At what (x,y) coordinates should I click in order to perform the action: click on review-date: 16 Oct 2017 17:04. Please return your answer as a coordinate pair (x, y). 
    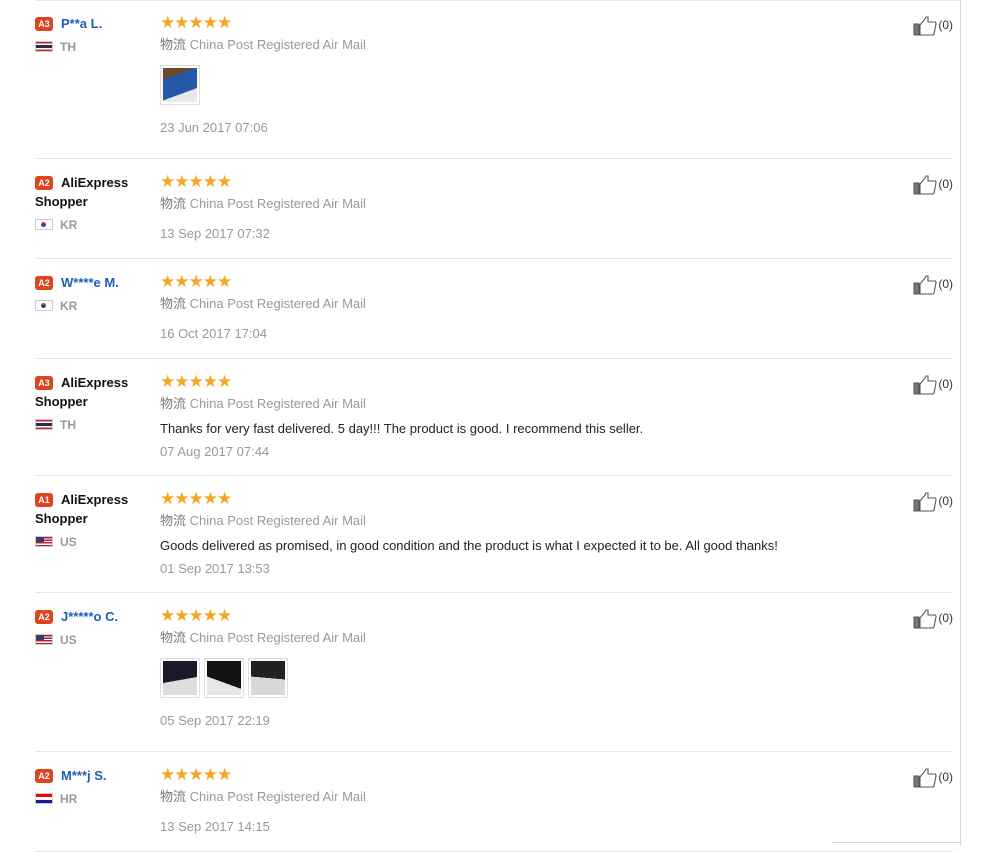
    Looking at the image, I should click on (213, 333).